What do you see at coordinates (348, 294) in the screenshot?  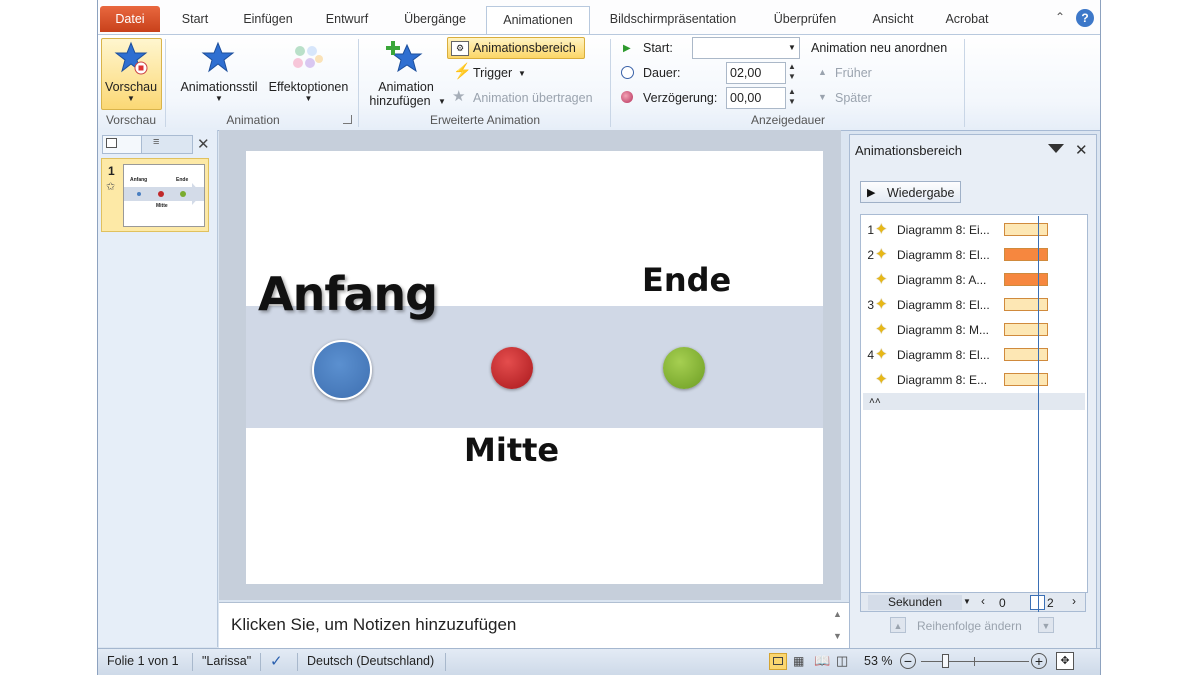 I see `slide-title-anfang: Anfang` at bounding box center [348, 294].